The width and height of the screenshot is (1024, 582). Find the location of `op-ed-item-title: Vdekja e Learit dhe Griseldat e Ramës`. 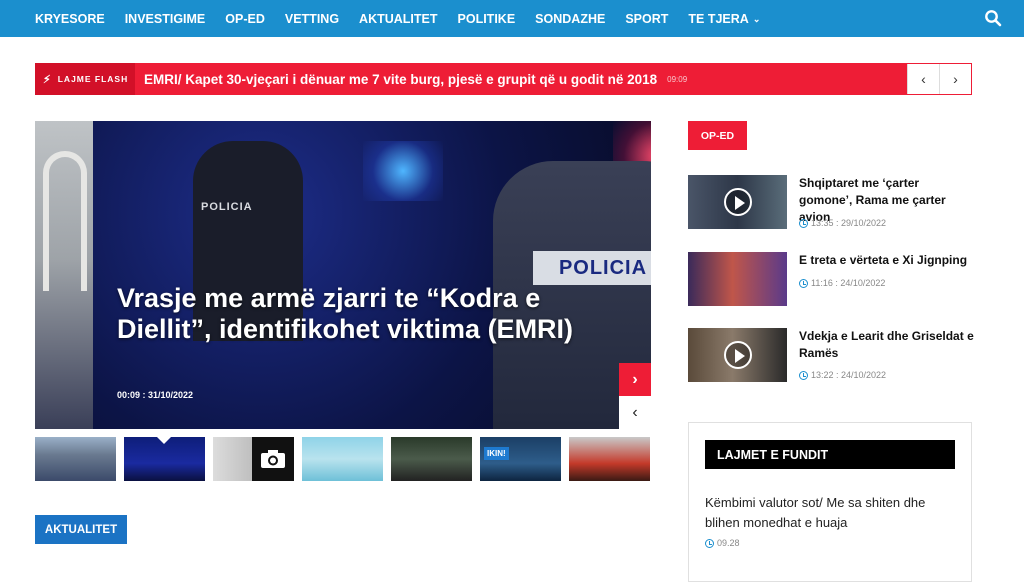

op-ed-item-title: Vdekja e Learit dhe Griseldat e Ramës is located at coordinates (886, 345).